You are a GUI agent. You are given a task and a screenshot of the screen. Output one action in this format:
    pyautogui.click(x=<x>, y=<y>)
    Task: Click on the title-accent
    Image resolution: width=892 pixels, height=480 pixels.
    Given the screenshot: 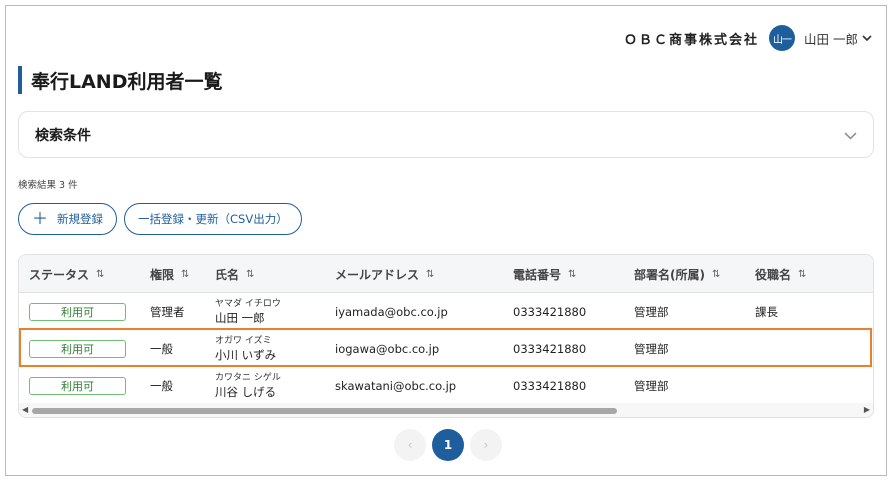 What is the action you would take?
    pyautogui.click(x=20, y=80)
    